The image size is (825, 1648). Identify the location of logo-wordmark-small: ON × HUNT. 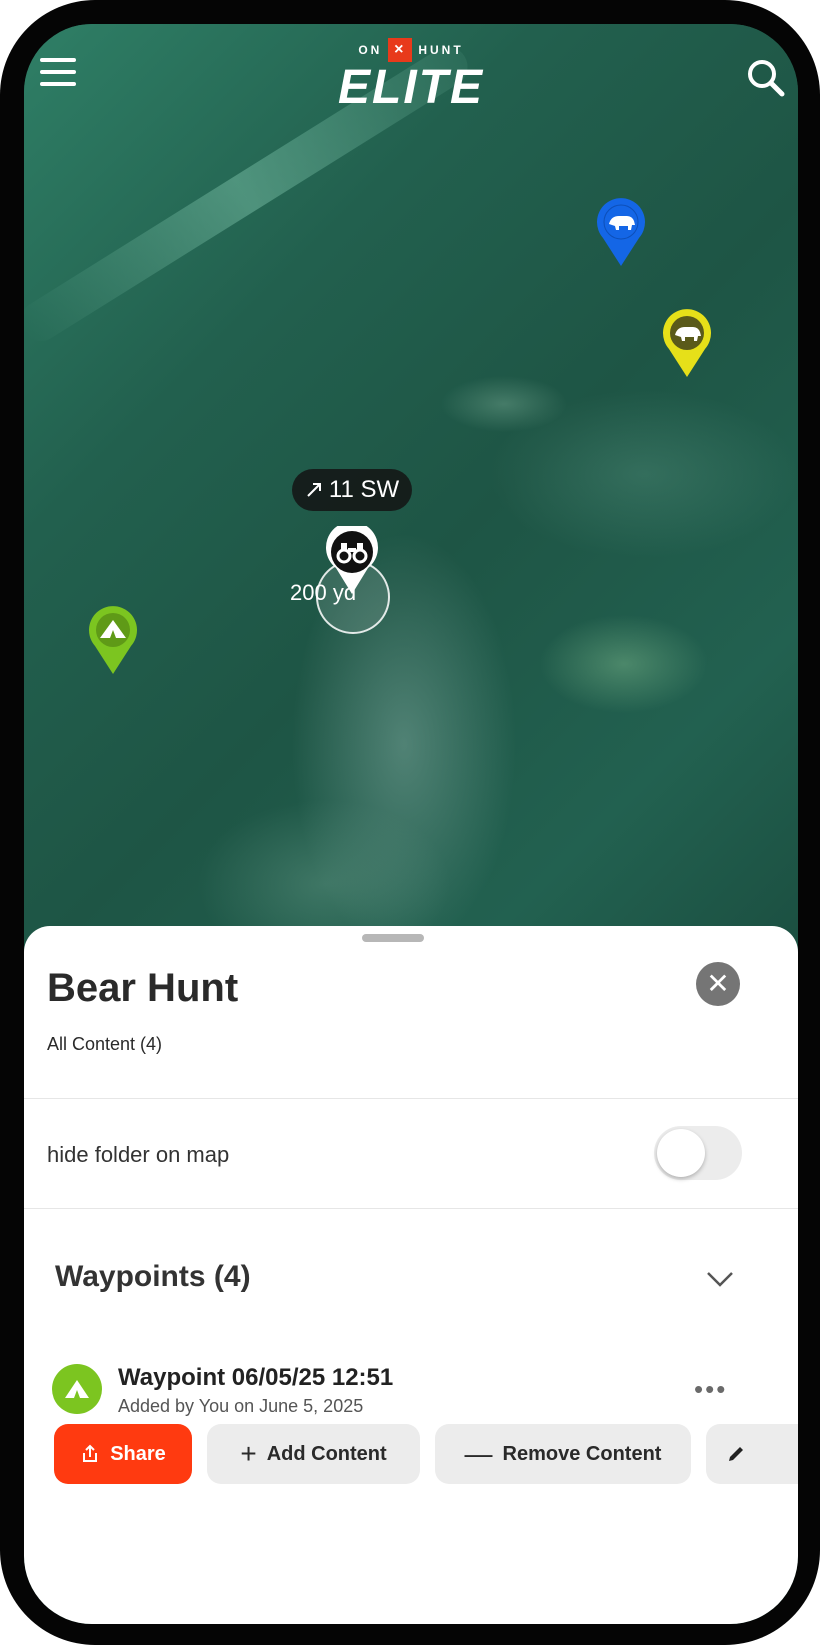
(411, 50).